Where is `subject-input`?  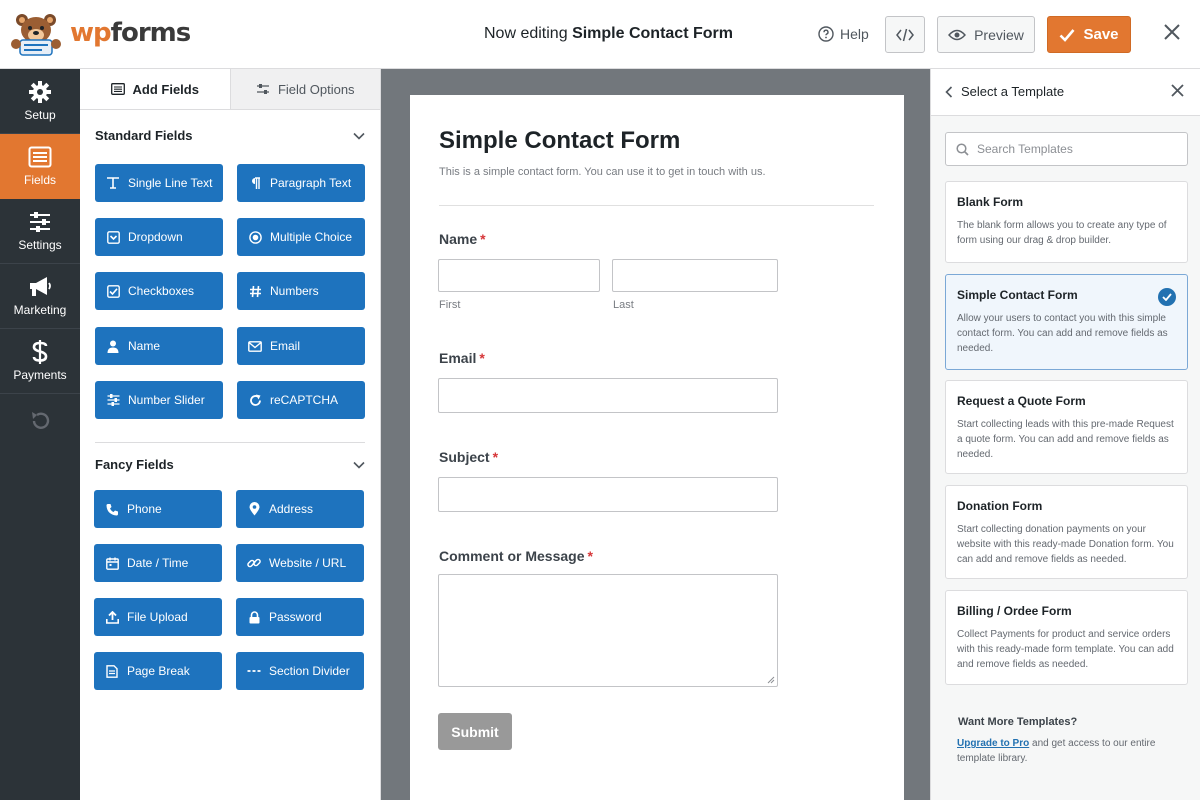
subject-input is located at coordinates (608, 494).